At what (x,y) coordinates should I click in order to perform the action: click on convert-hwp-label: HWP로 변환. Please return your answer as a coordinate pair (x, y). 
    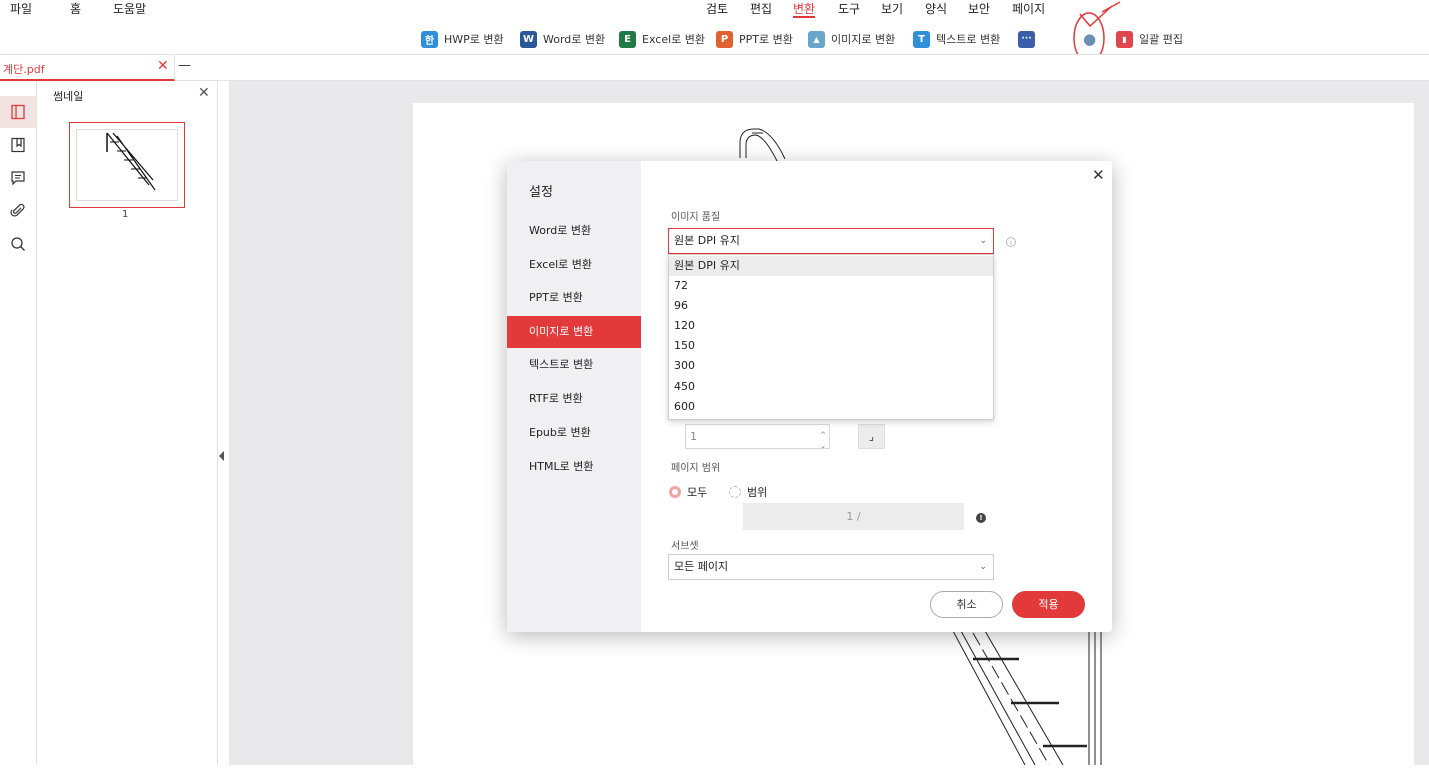
    Looking at the image, I should click on (474, 39).